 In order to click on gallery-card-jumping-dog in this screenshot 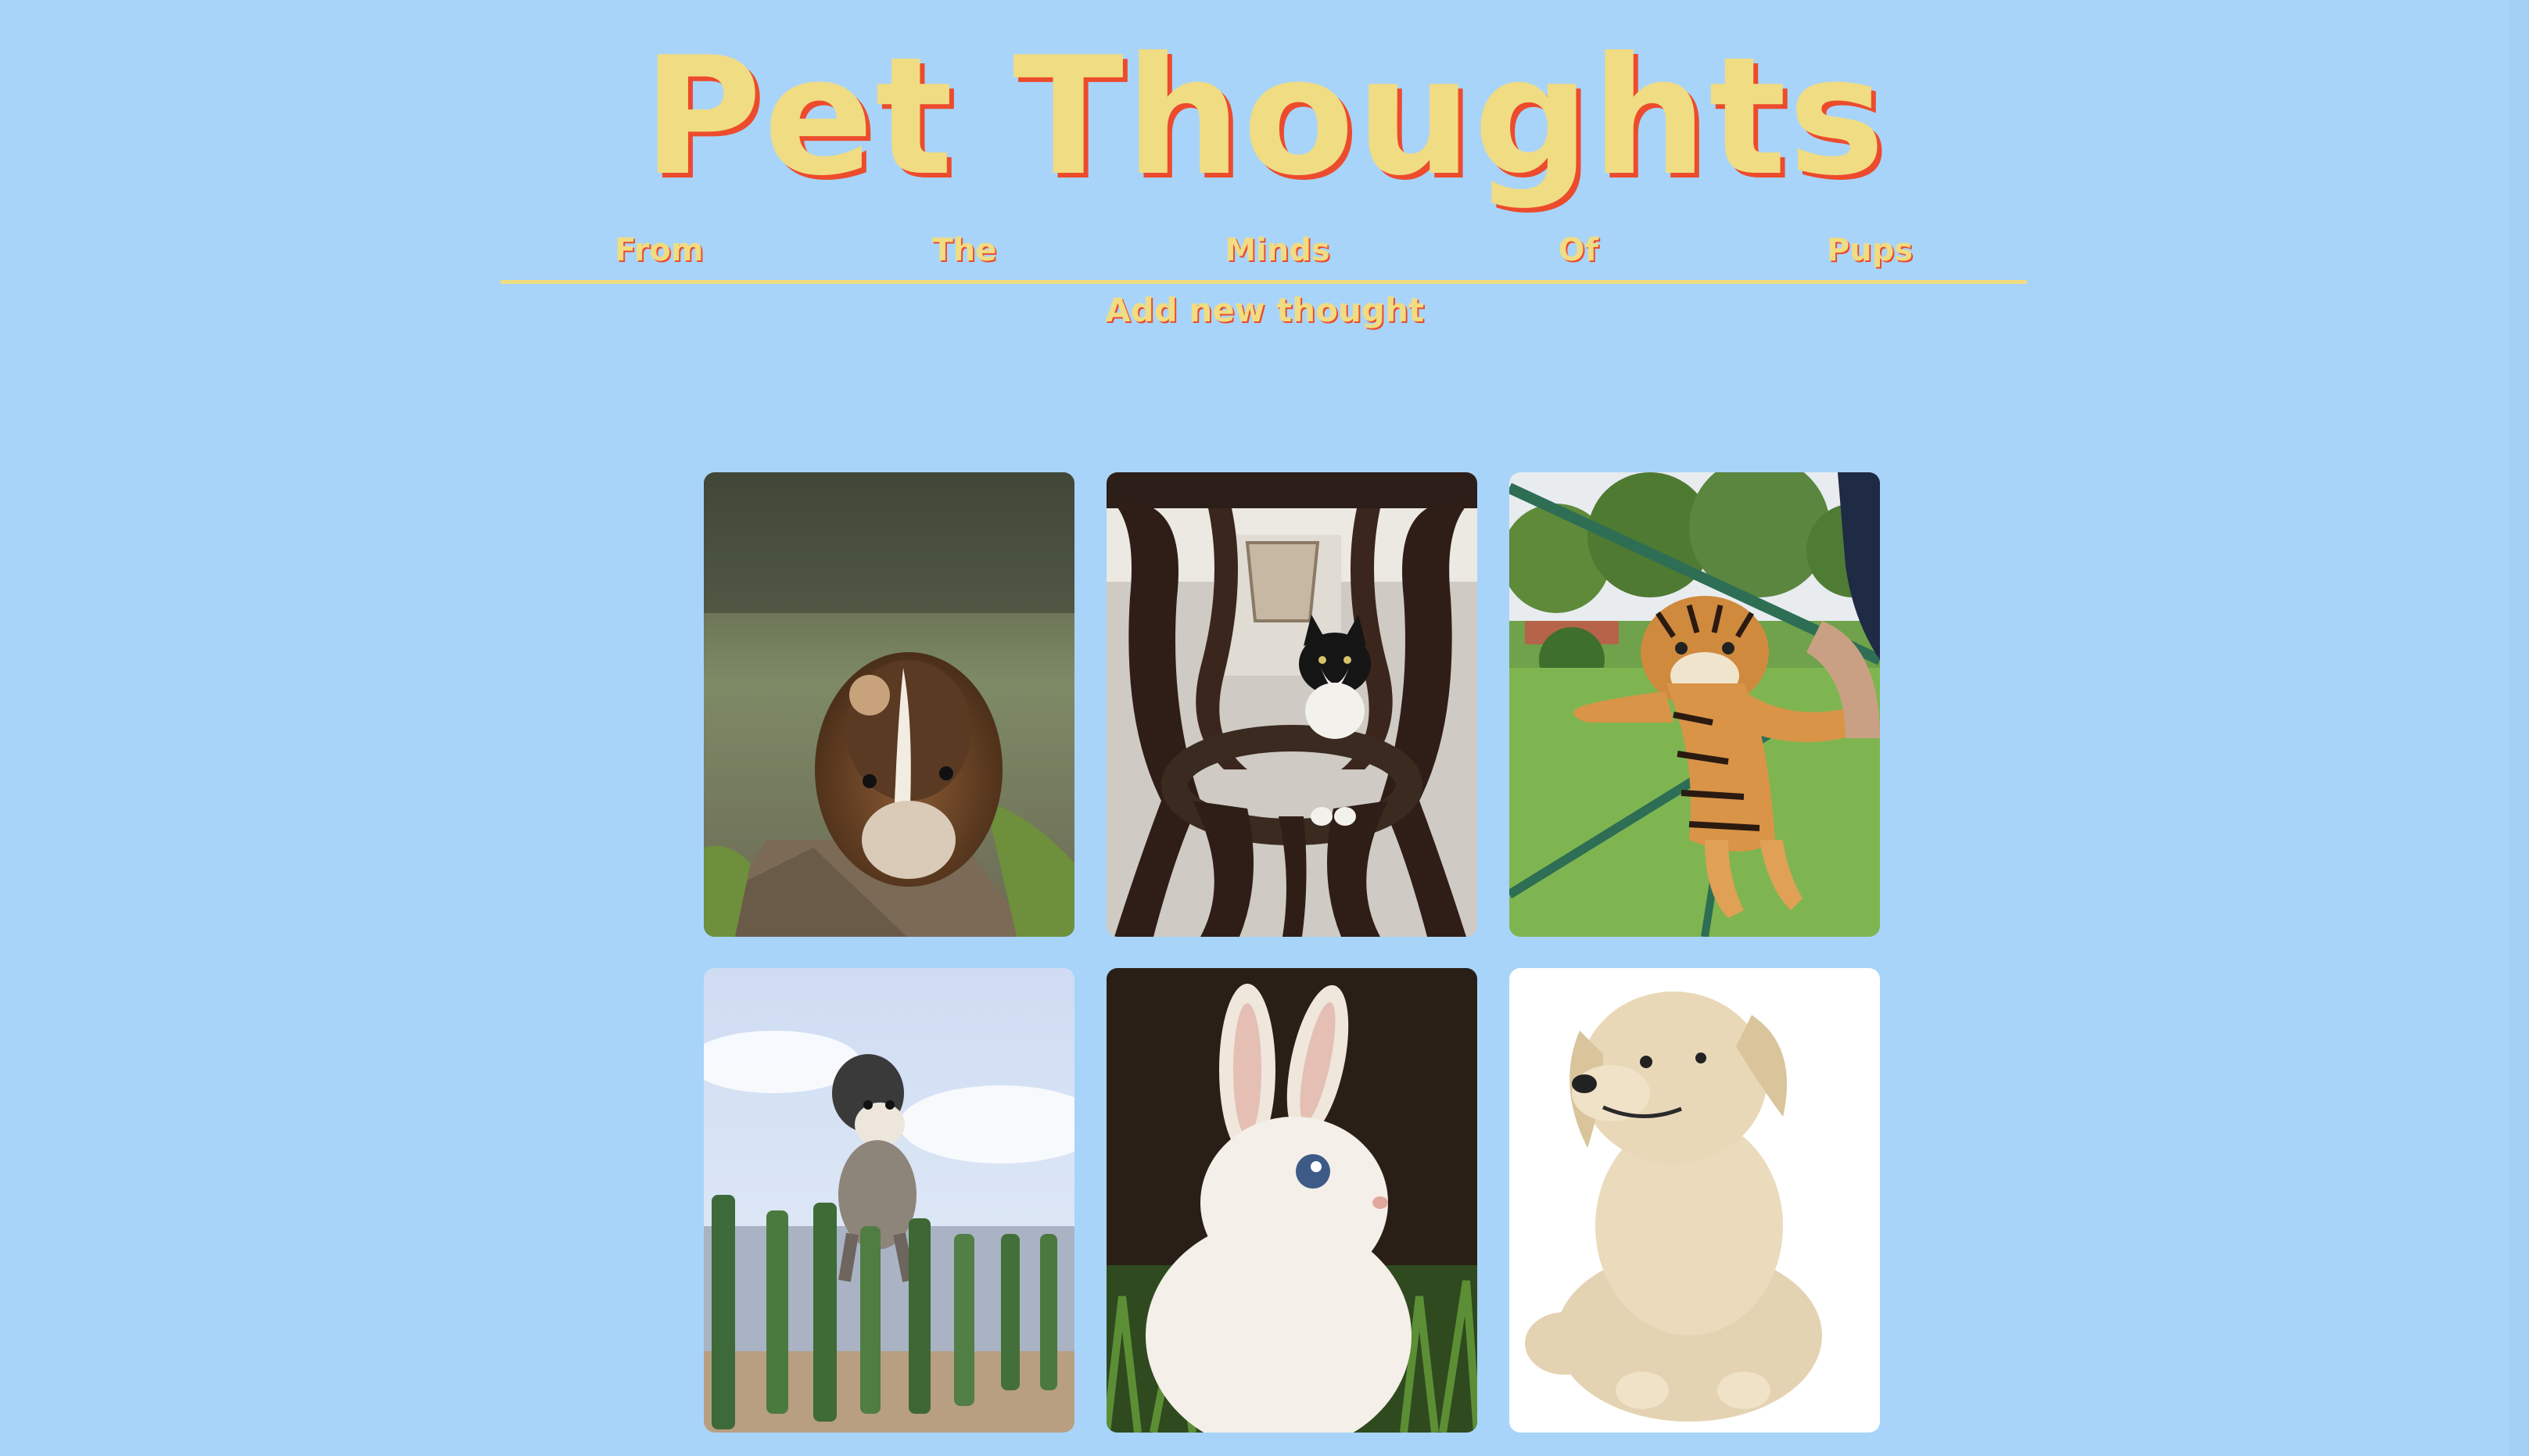, I will do `click(889, 1200)`.